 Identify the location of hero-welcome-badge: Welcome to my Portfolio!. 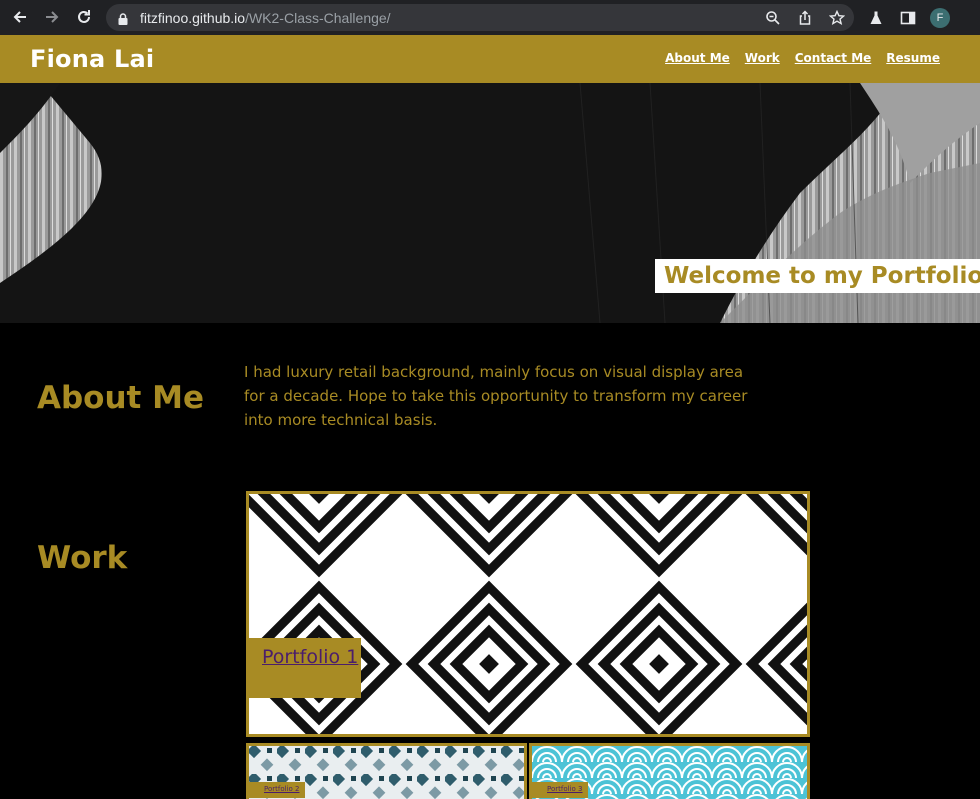
(817, 276).